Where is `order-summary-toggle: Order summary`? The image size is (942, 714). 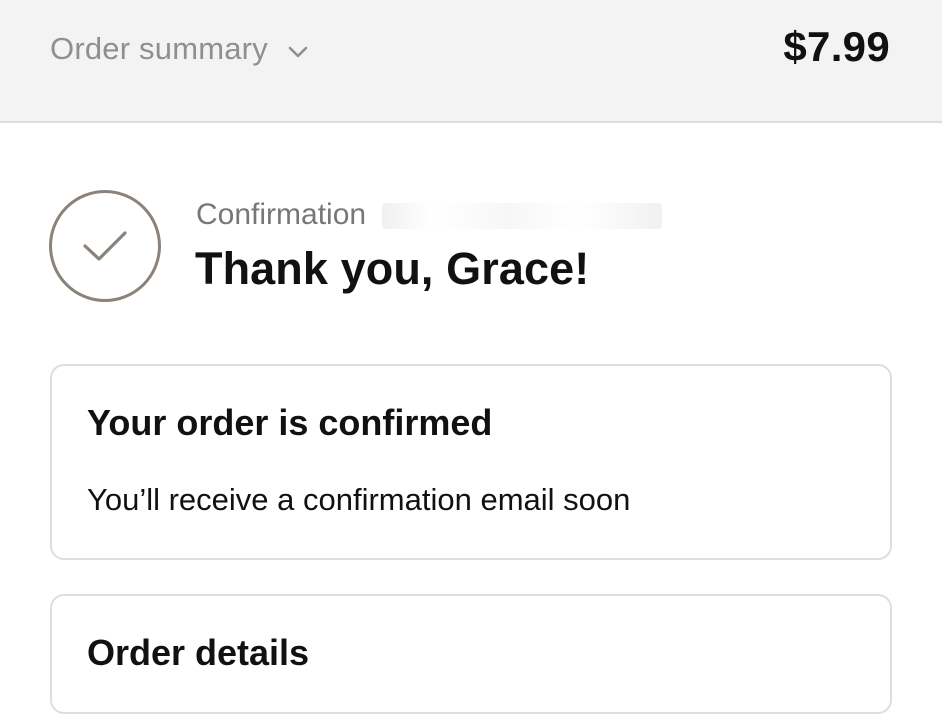
order-summary-toggle: Order summary is located at coordinates (180, 49).